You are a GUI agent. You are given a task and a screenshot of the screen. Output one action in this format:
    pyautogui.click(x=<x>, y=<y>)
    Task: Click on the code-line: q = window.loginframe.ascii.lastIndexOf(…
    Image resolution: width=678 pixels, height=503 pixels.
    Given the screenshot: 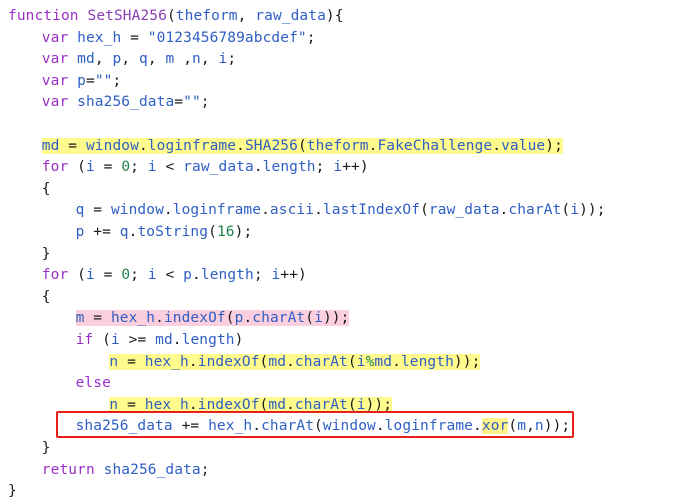 What is the action you would take?
    pyautogui.click(x=339, y=210)
    